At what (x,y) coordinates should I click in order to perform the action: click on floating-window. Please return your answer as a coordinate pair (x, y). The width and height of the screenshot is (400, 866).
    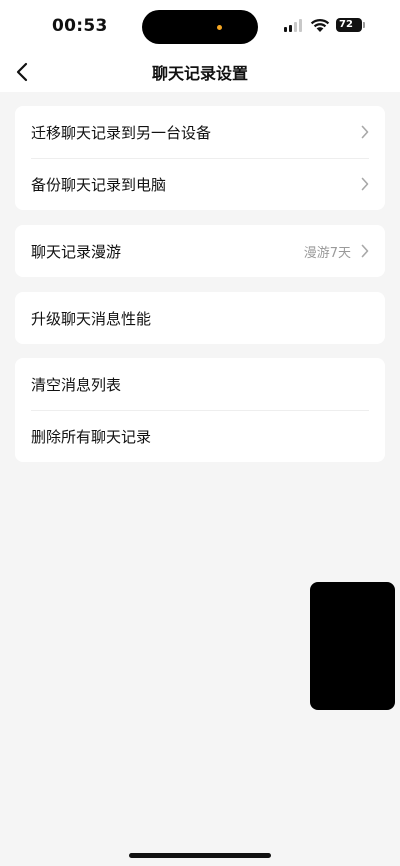
    Looking at the image, I should click on (352, 646).